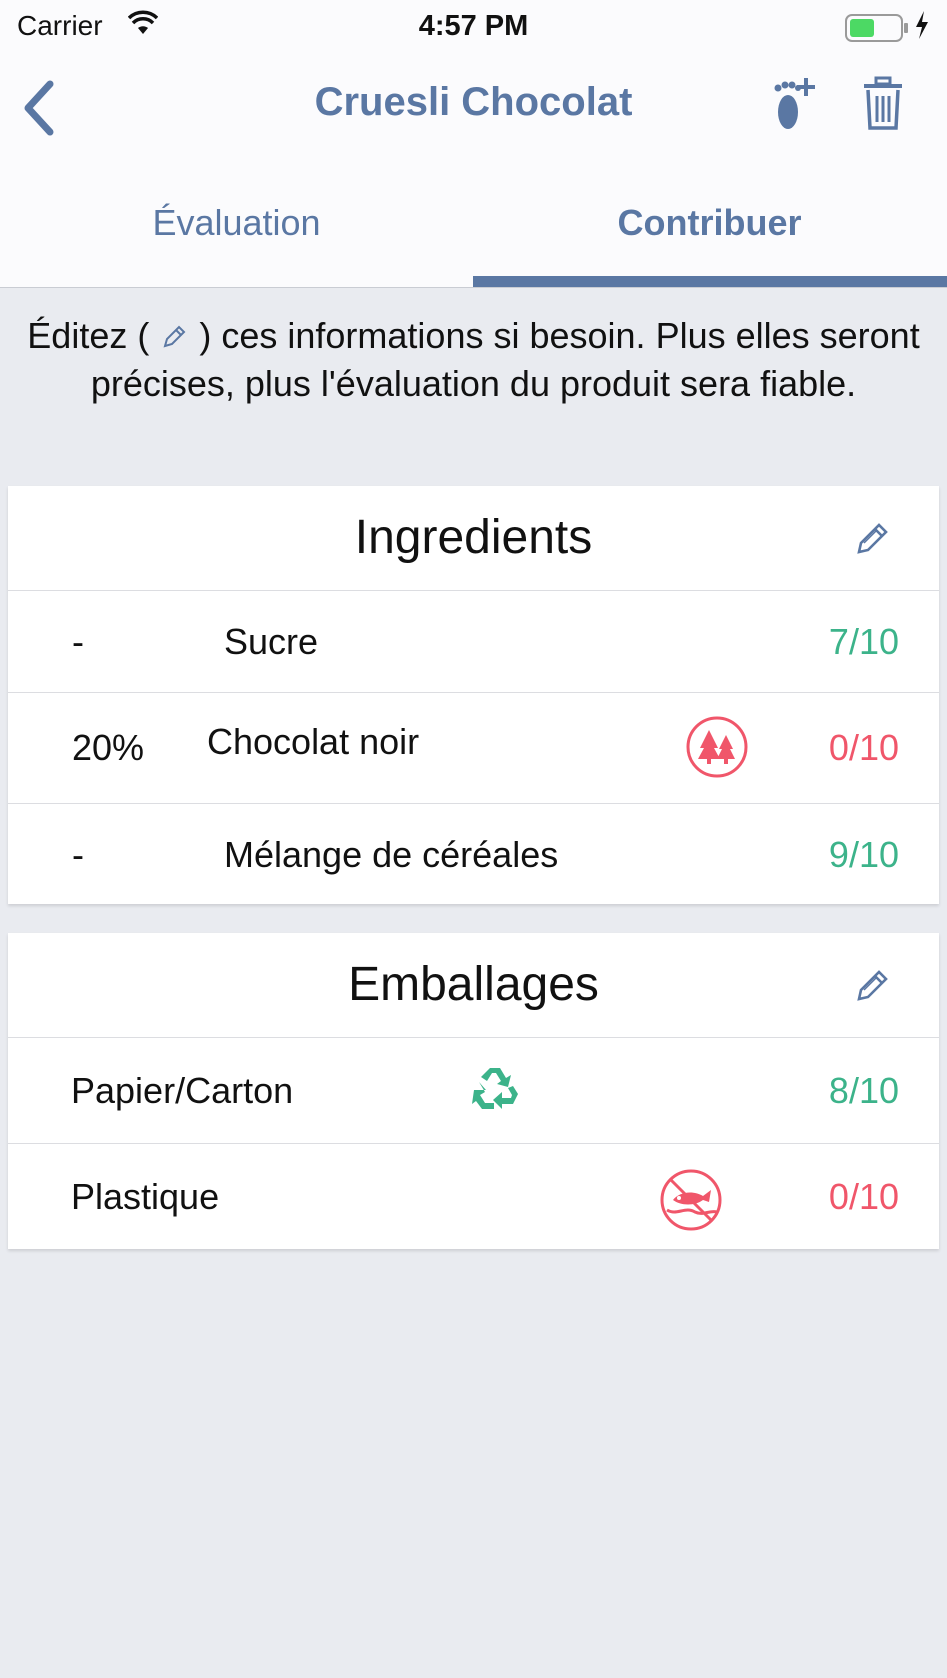 The image size is (947, 1678). I want to click on tab-selected-indicator, so click(710, 281).